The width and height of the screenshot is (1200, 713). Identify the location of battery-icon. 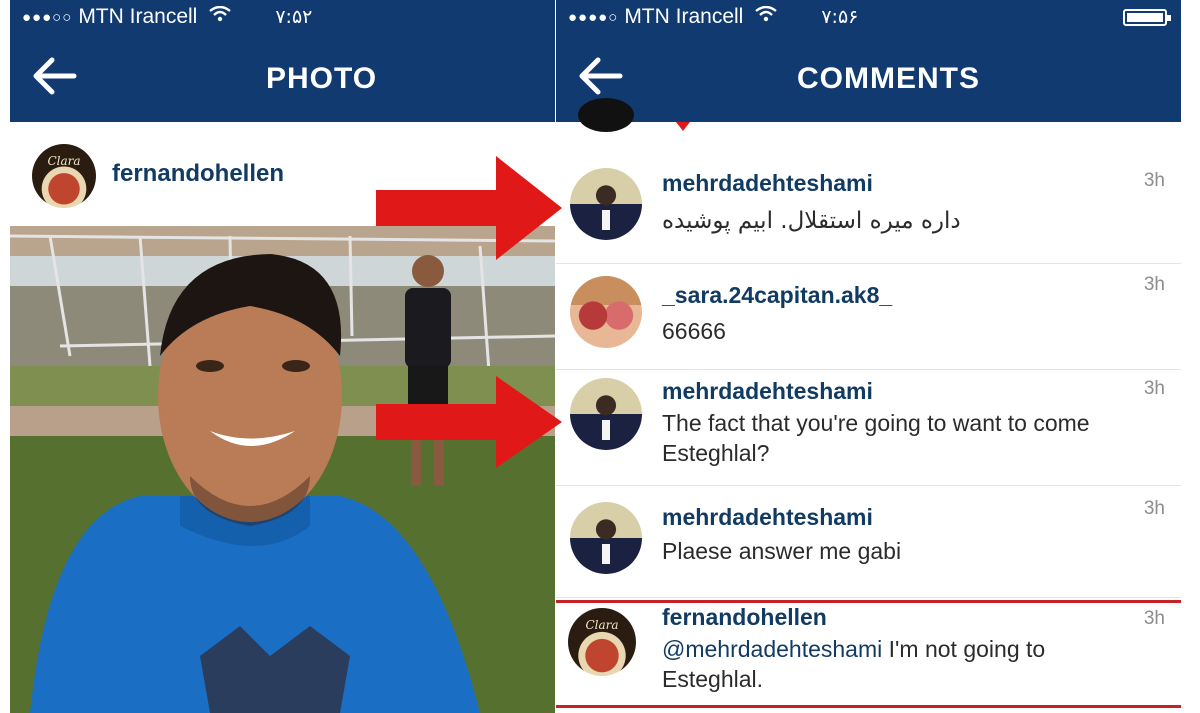
(1147, 17).